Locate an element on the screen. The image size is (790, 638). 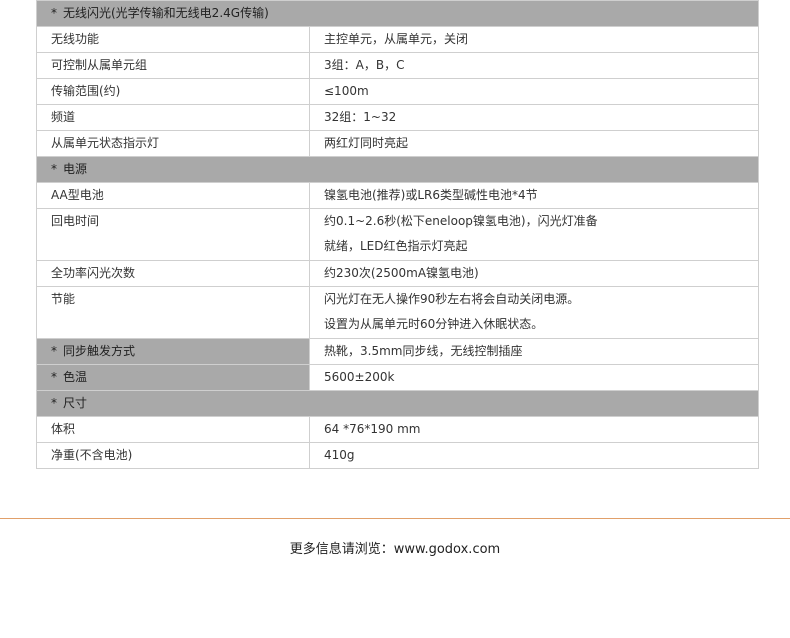
table-row: 全功率闪光次数 约230次(2500mA镍氢电池) is located at coordinates (397, 273).